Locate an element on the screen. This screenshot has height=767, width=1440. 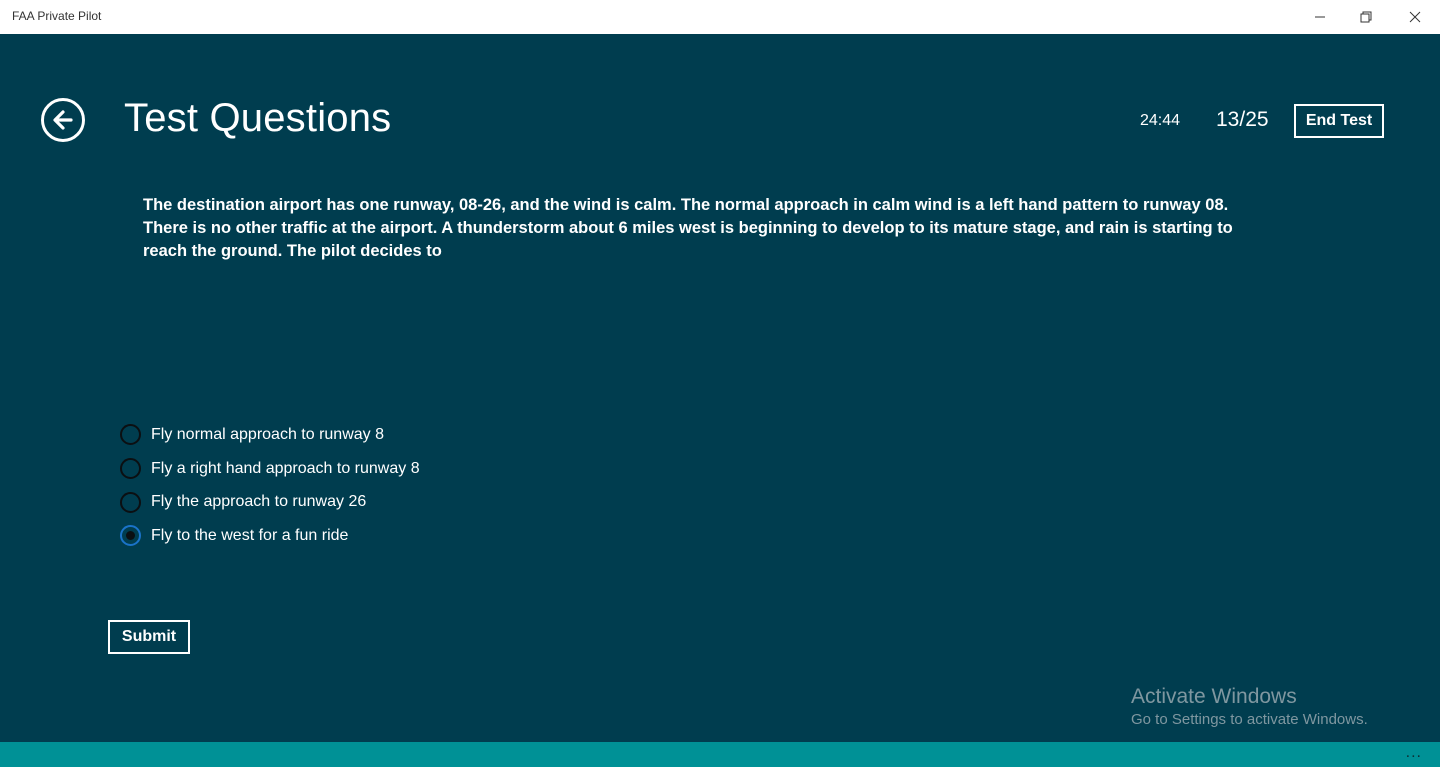
end-test-button: End Test is located at coordinates (1339, 121).